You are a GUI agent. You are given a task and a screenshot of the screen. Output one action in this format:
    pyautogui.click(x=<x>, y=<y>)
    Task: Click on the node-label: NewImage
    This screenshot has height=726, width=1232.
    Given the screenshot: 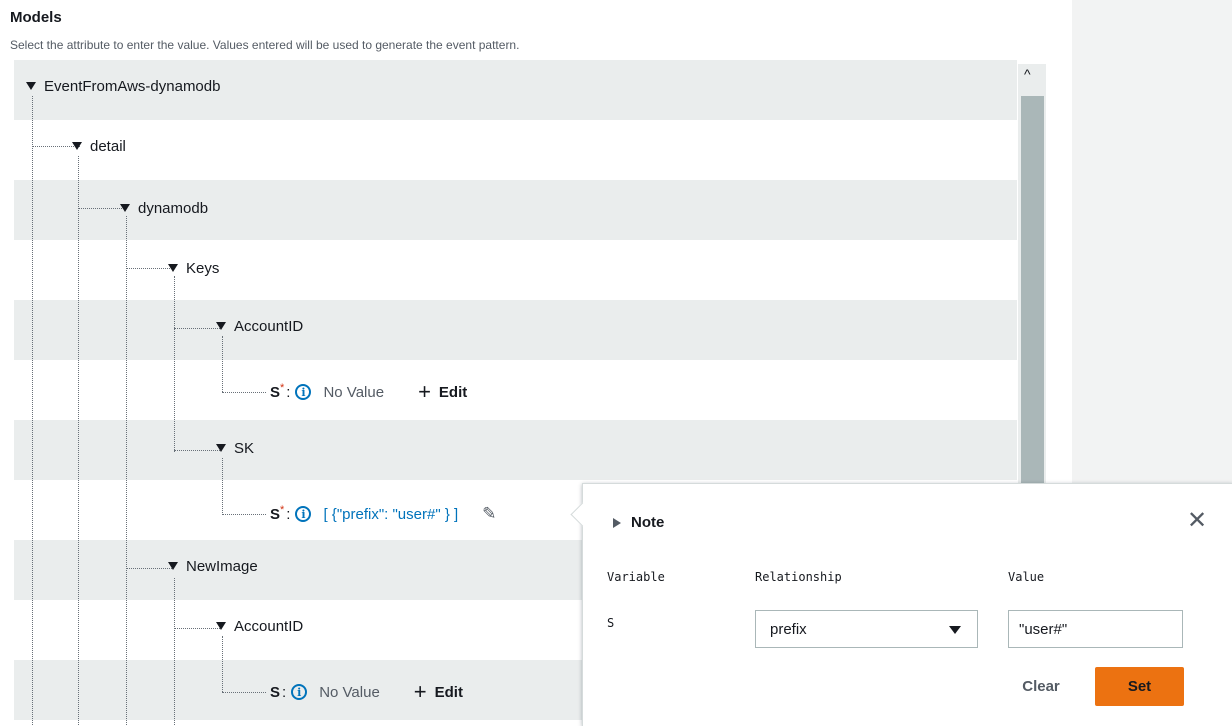 What is the action you would take?
    pyautogui.click(x=222, y=566)
    